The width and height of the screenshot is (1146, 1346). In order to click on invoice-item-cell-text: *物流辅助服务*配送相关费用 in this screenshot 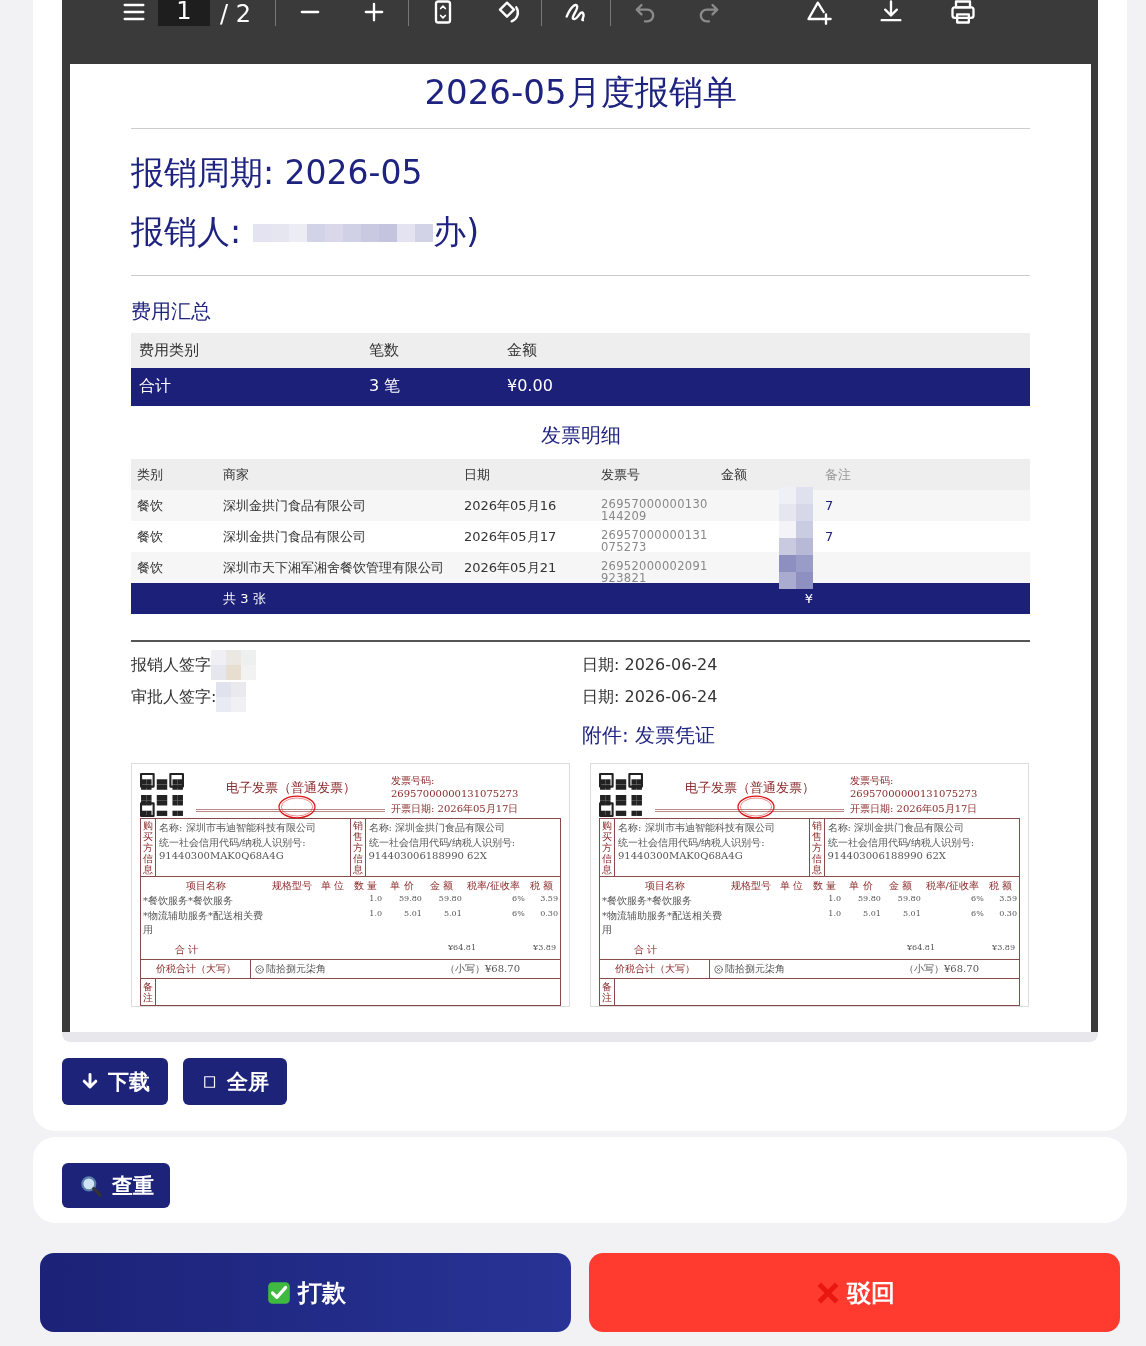, I will do `click(203, 923)`.